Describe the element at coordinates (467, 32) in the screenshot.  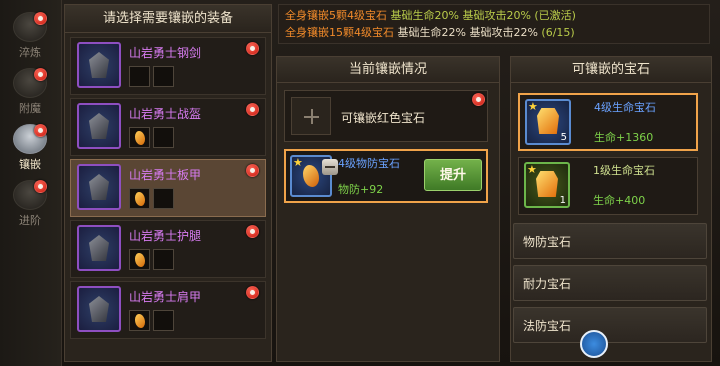
I see `bonus-effect: 基础生命22% 基础攻击22%` at that location.